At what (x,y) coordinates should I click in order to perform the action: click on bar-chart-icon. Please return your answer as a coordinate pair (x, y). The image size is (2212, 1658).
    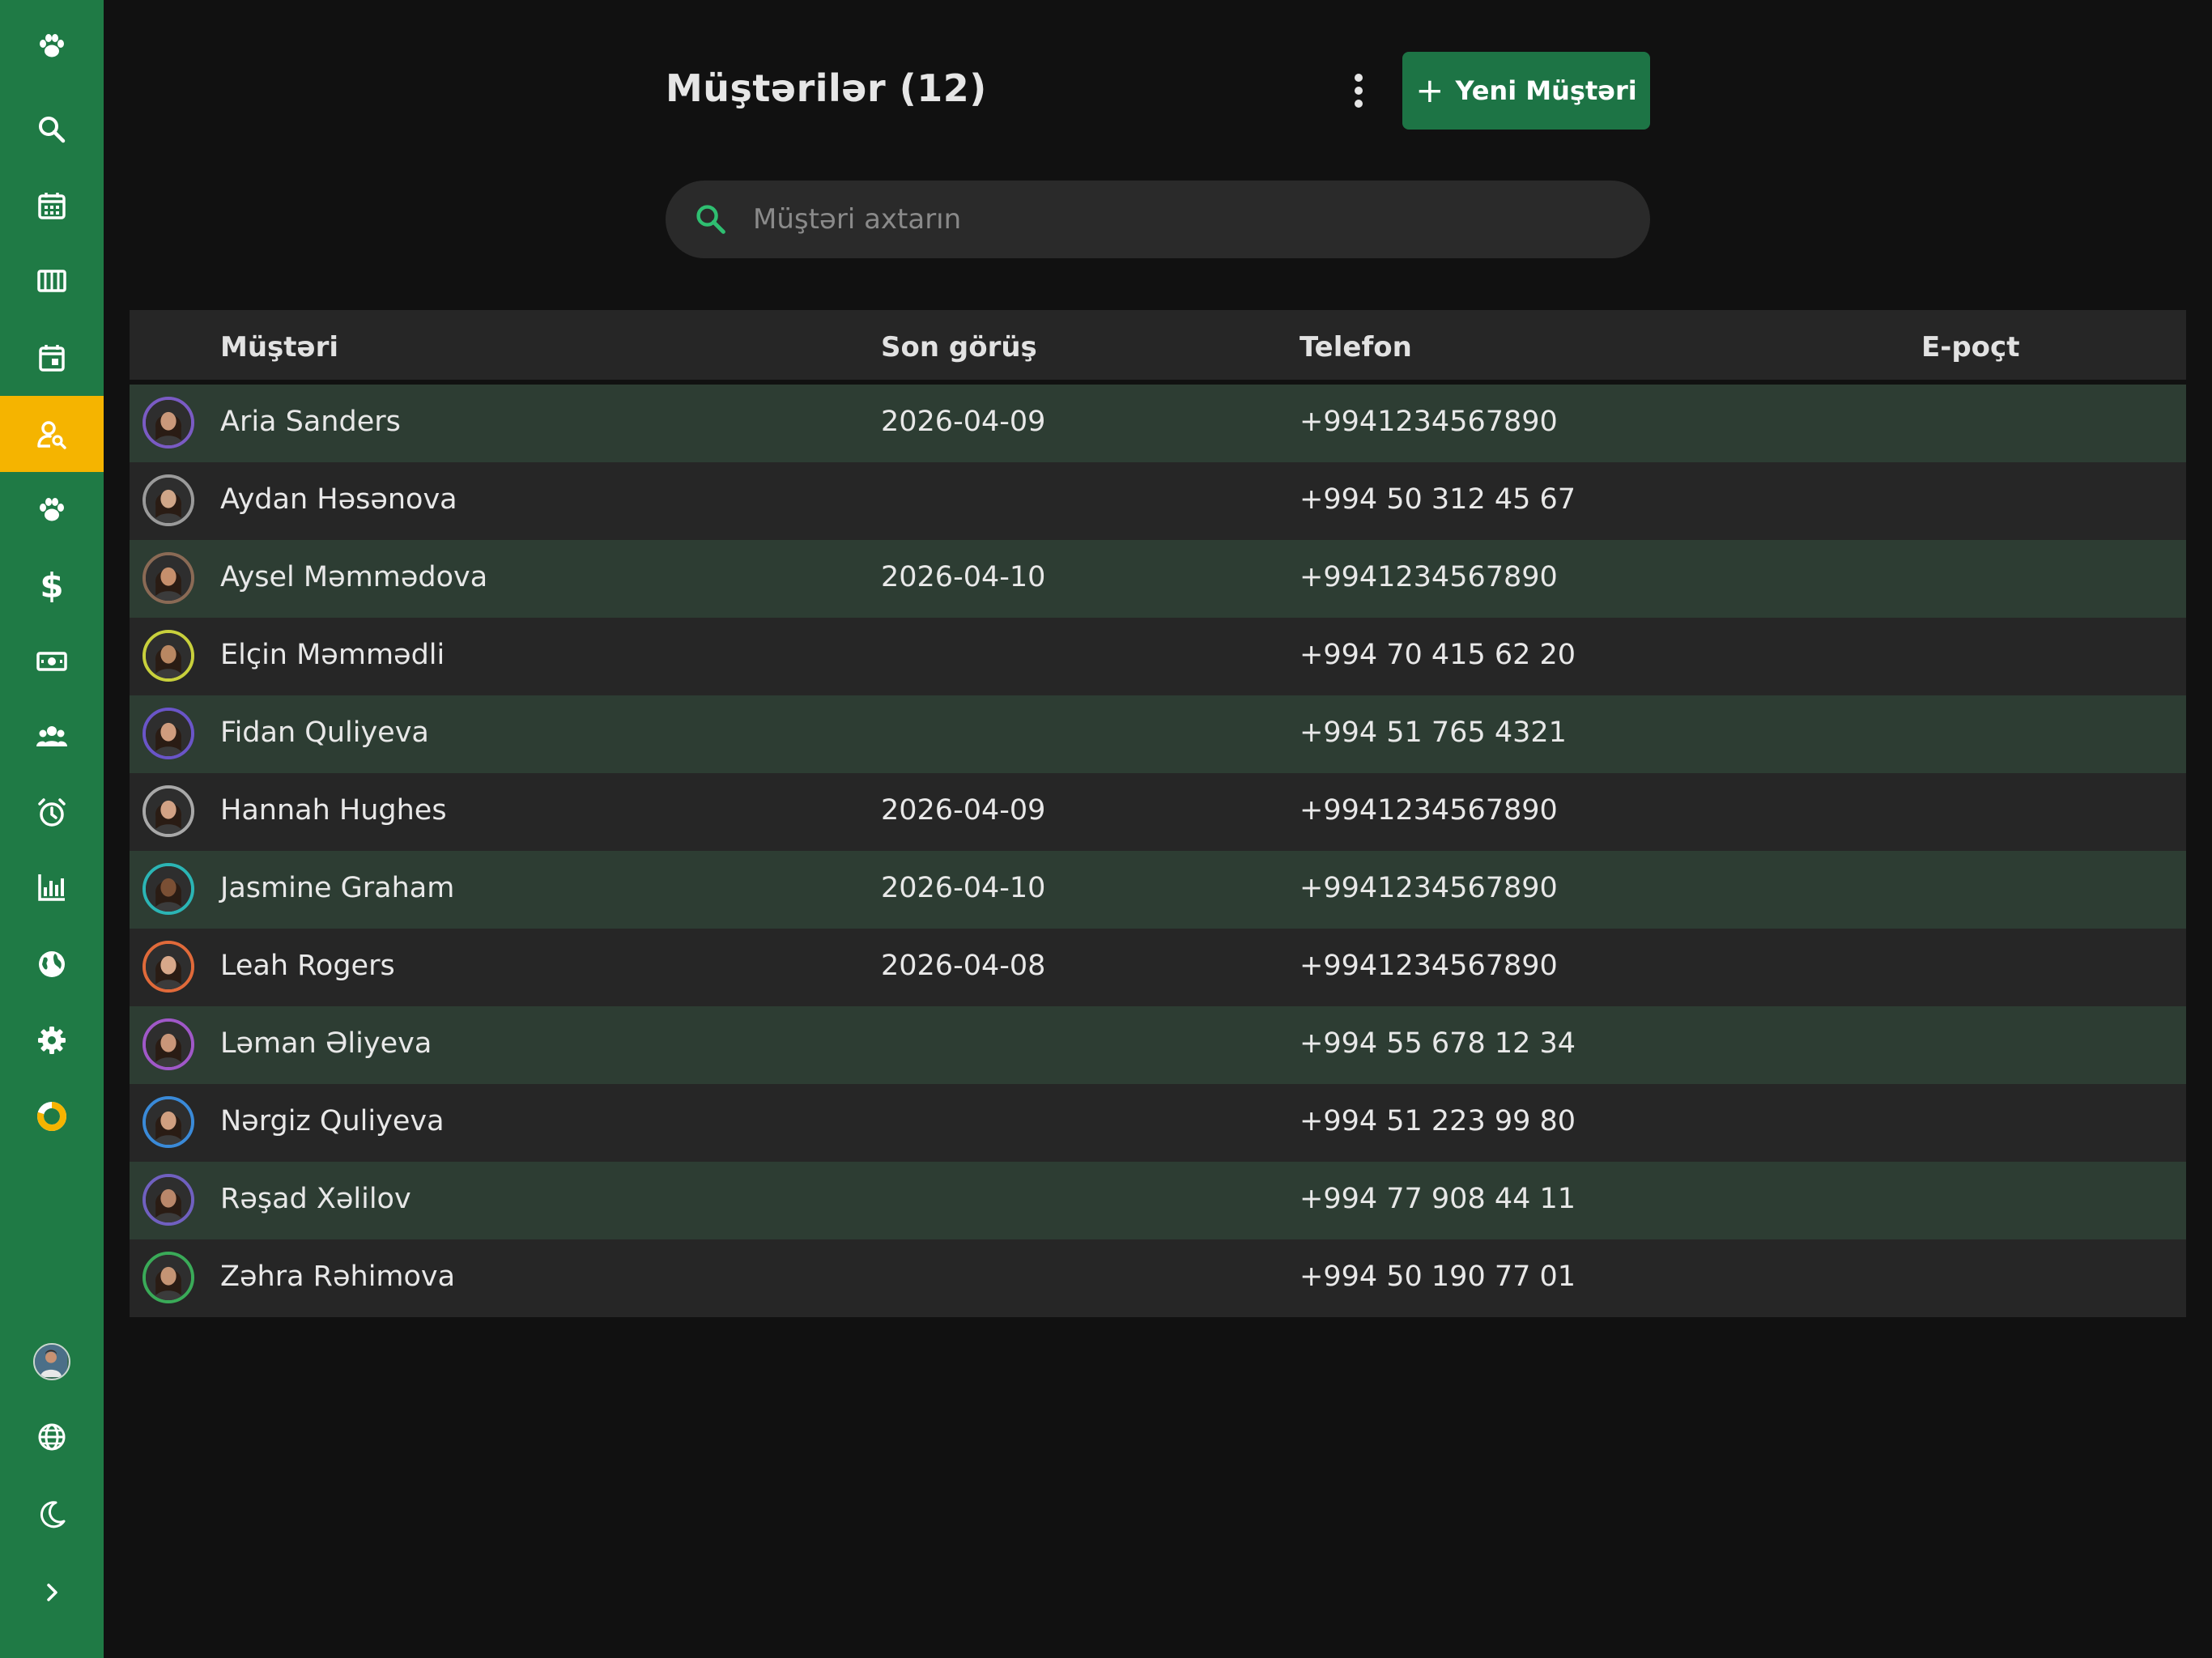
    Looking at the image, I should click on (52, 887).